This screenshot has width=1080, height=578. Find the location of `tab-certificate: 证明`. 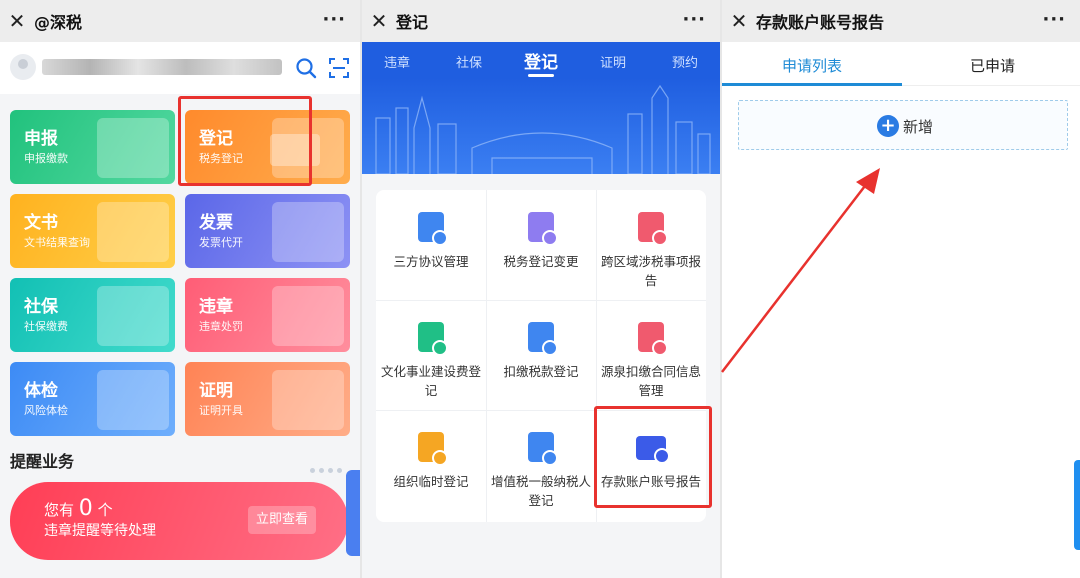

tab-certificate: 证明 is located at coordinates (613, 61).